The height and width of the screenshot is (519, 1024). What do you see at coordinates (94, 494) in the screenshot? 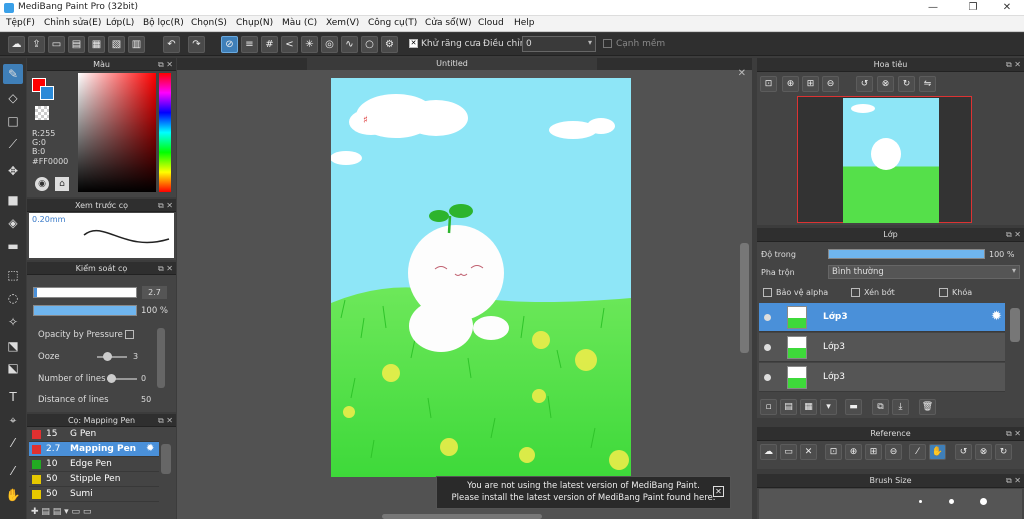
I see `brush-item: 50 Sumi` at bounding box center [94, 494].